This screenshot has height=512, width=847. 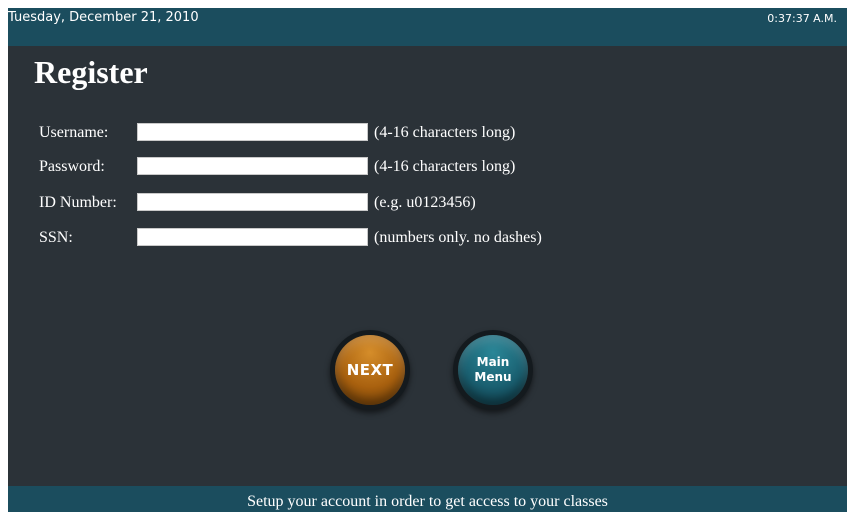 I want to click on current-time: 0:37:37 A.M., so click(x=802, y=18).